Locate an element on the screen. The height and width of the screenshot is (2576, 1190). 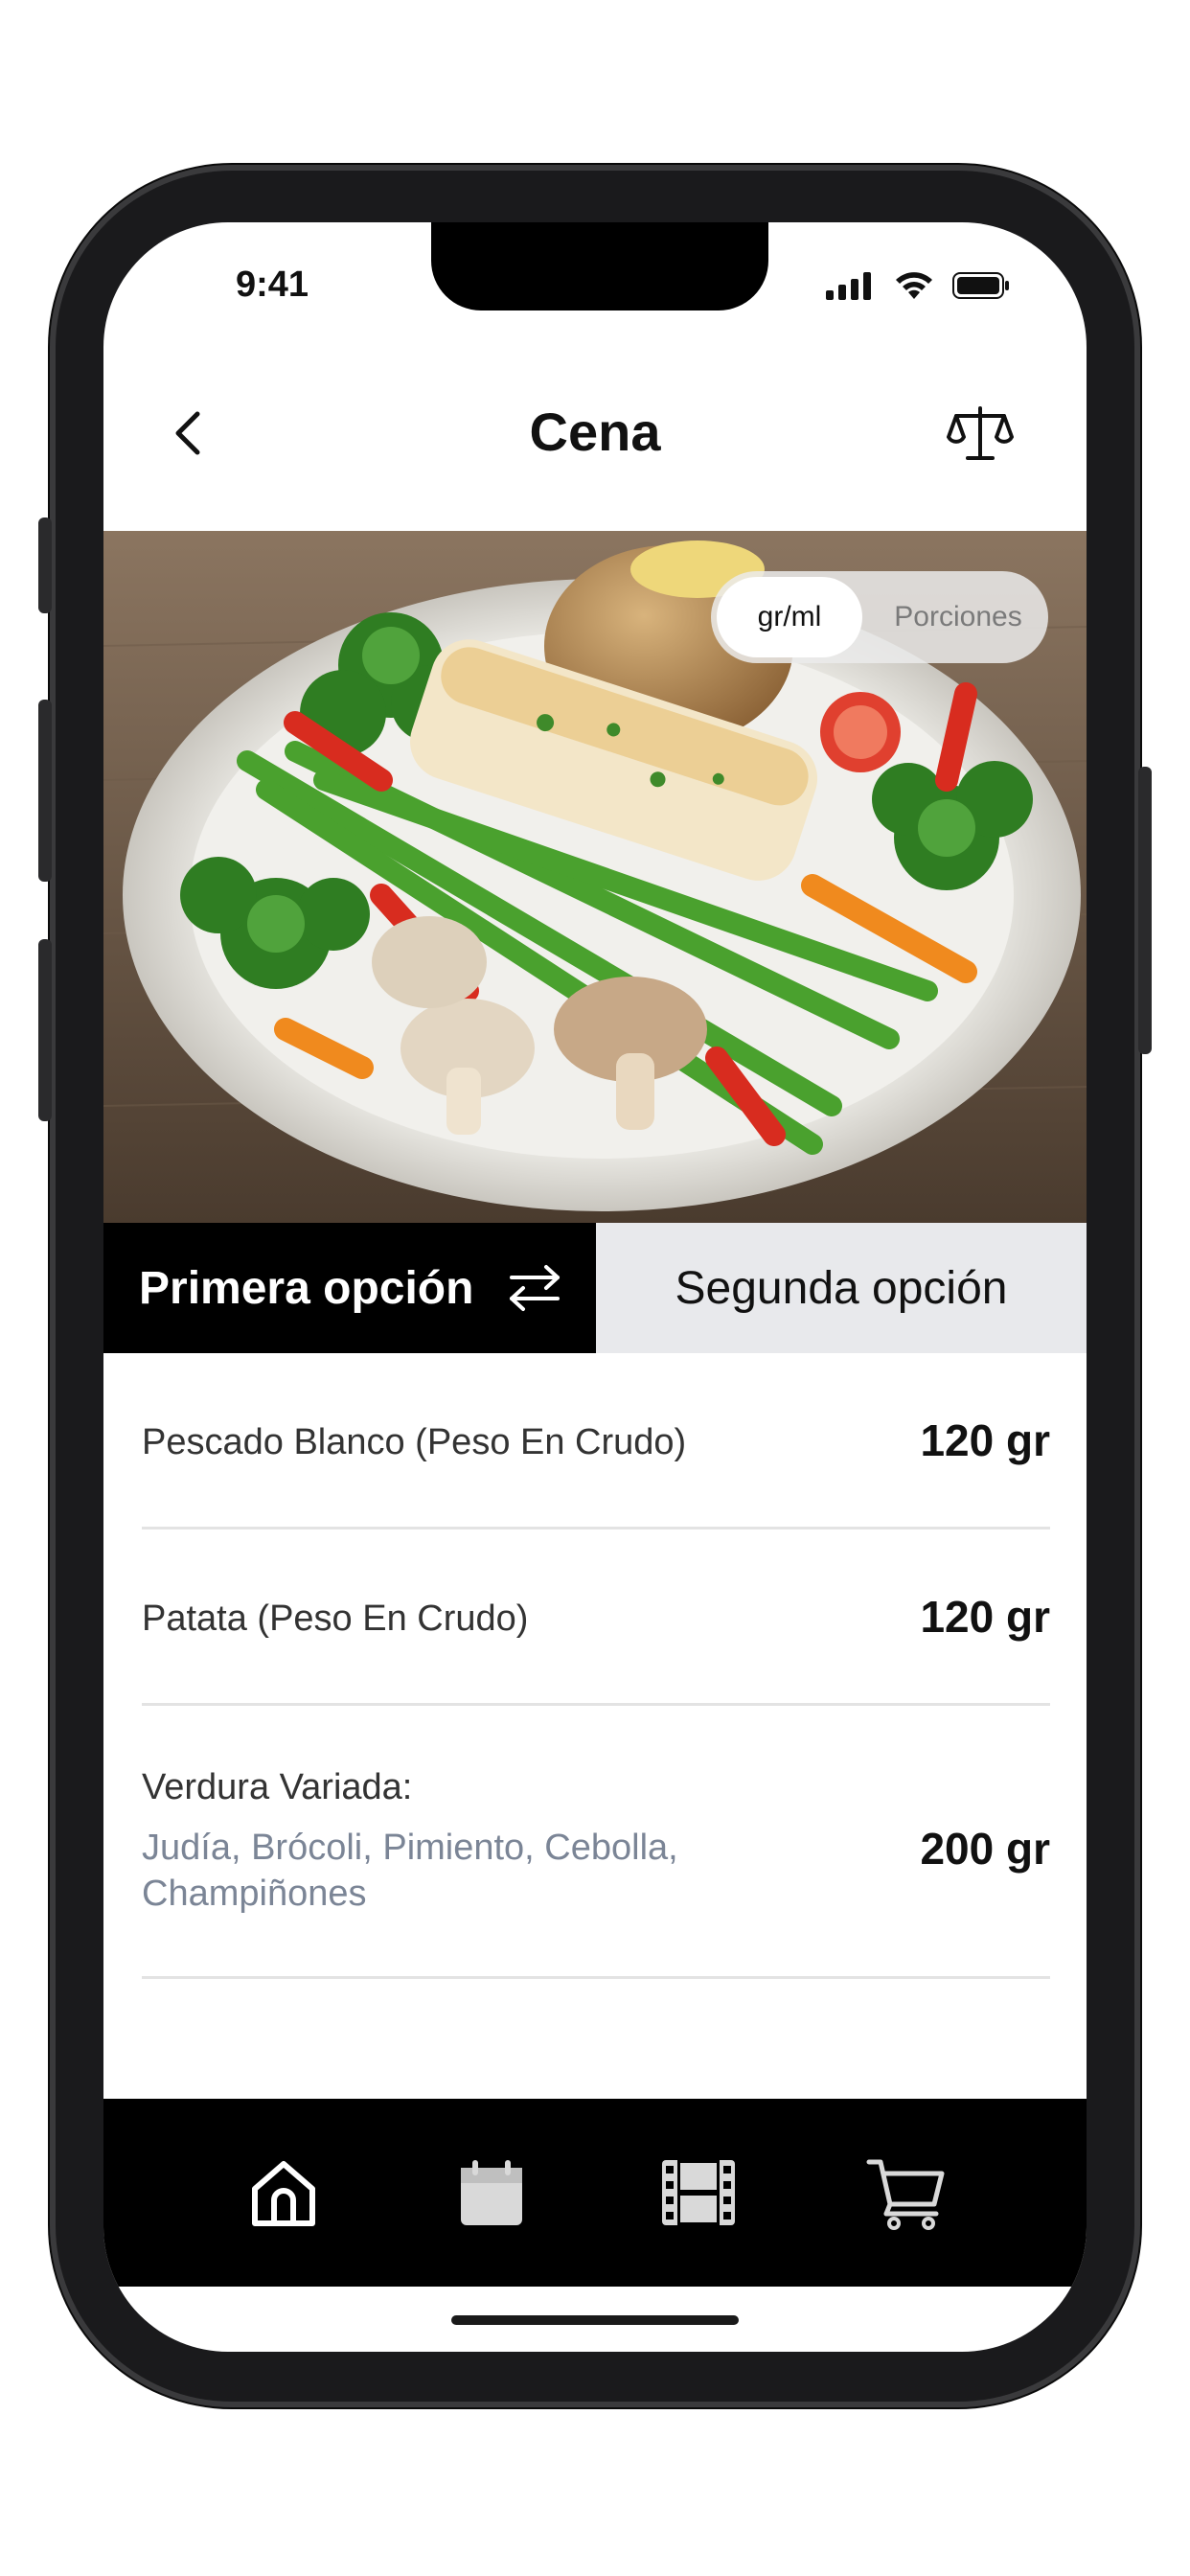
tab-segunda-opcion: Segunda opción is located at coordinates (842, 1288).